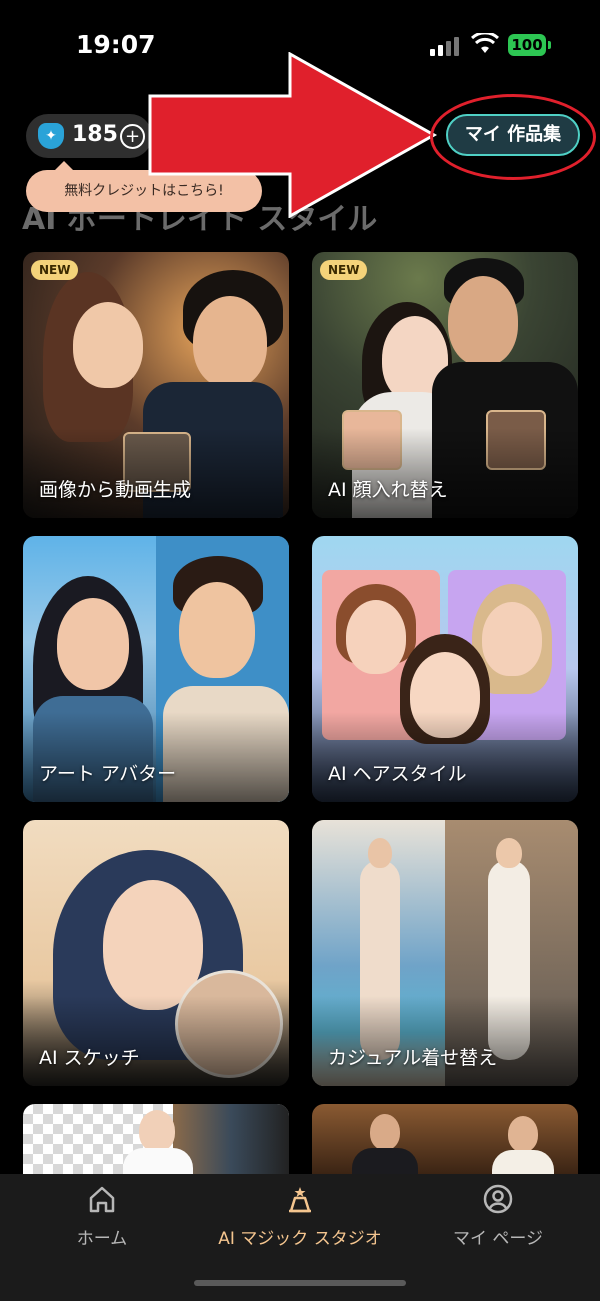 Image resolution: width=600 pixels, height=1301 pixels. I want to click on tab-my-page: マイ ページ, so click(498, 1219).